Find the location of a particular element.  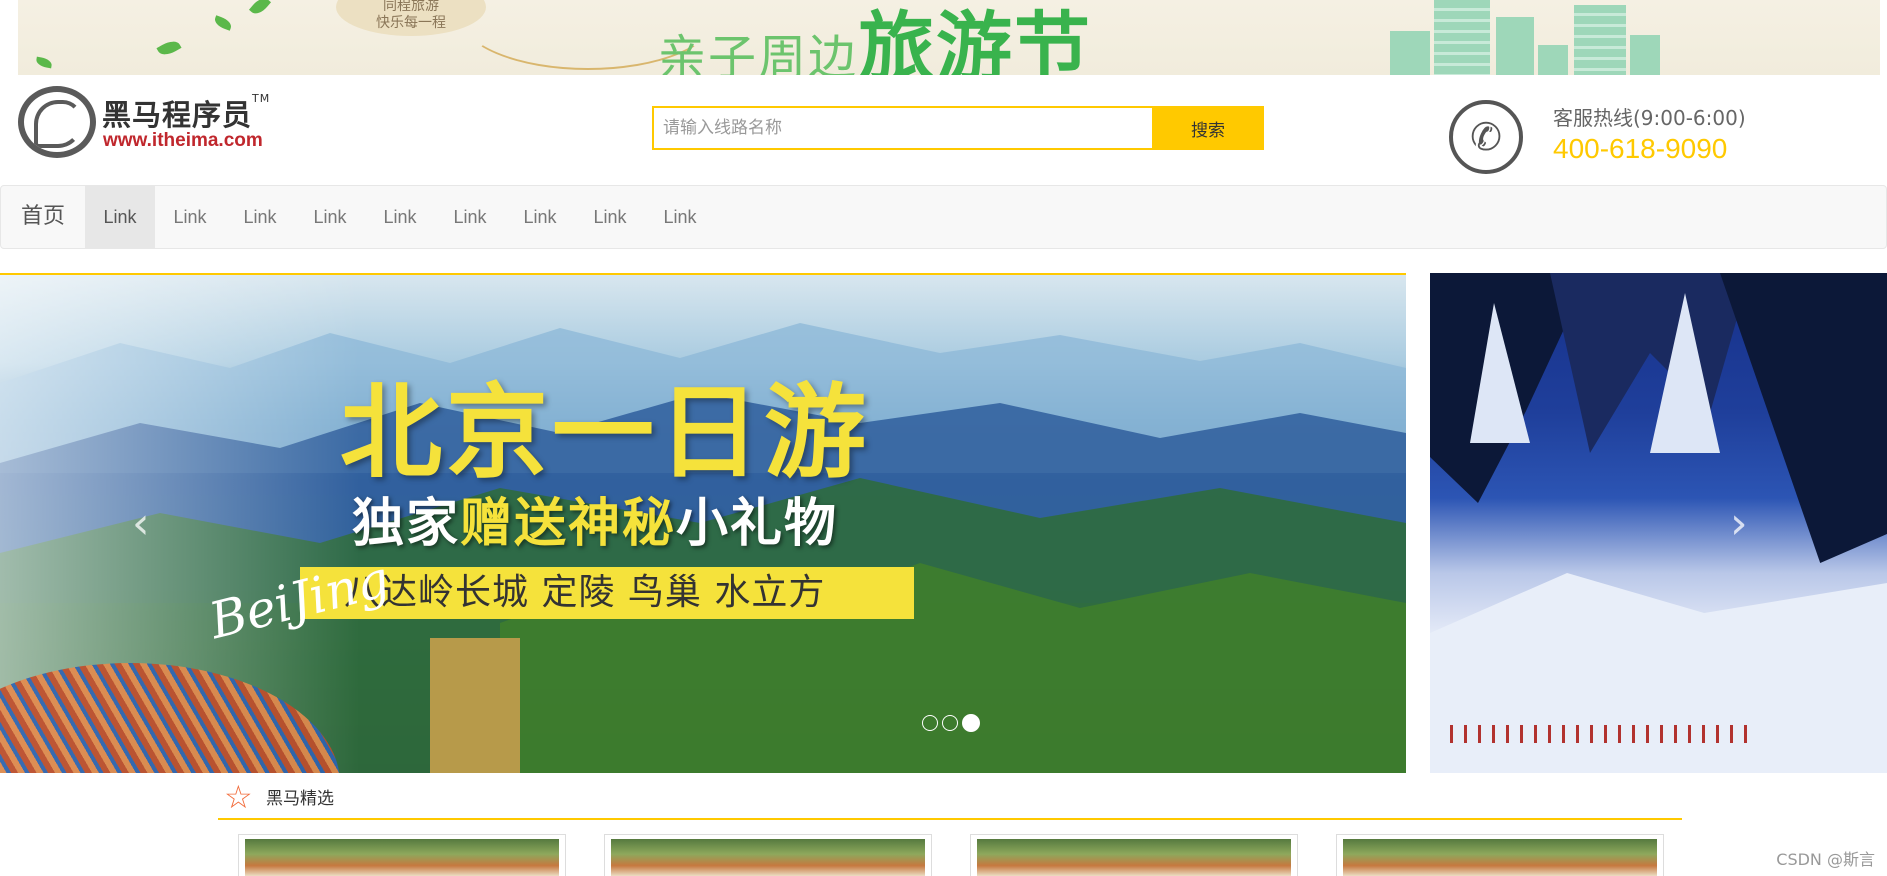

nav-link-4: Link is located at coordinates (330, 217).